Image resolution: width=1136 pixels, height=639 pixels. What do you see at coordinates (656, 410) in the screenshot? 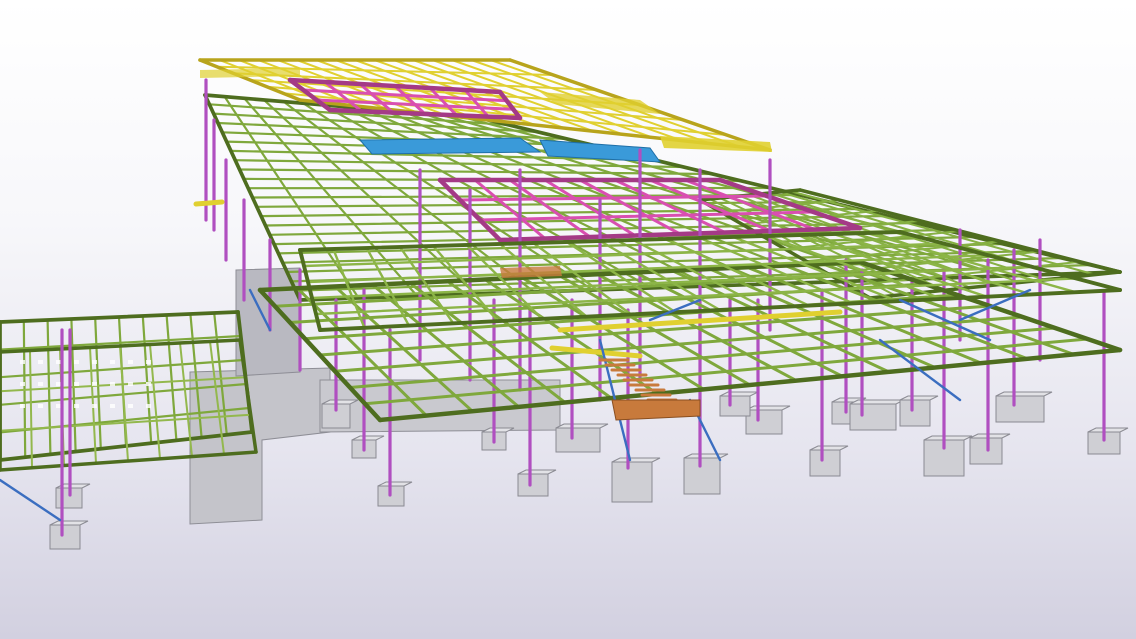
I see `stair-landing` at bounding box center [656, 410].